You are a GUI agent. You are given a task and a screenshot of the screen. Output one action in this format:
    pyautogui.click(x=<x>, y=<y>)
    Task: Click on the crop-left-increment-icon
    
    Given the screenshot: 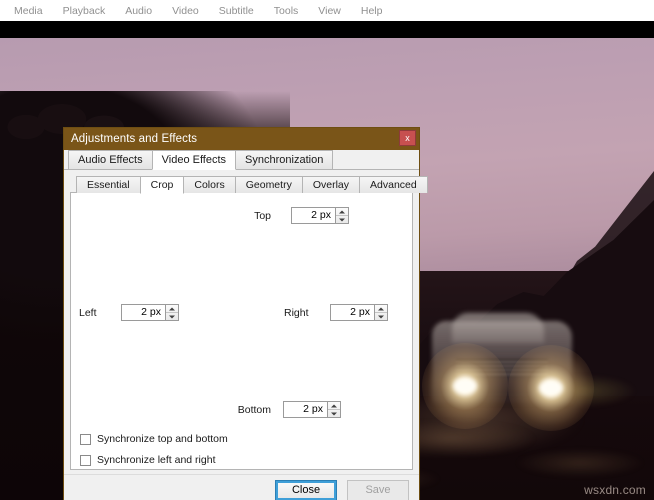 What is the action you would take?
    pyautogui.click(x=172, y=309)
    